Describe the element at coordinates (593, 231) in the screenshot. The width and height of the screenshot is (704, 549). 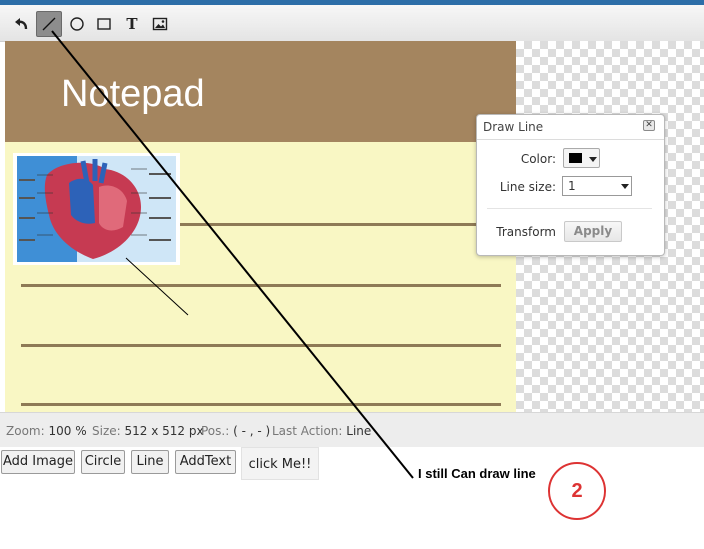
I see `apply-button: Apply` at that location.